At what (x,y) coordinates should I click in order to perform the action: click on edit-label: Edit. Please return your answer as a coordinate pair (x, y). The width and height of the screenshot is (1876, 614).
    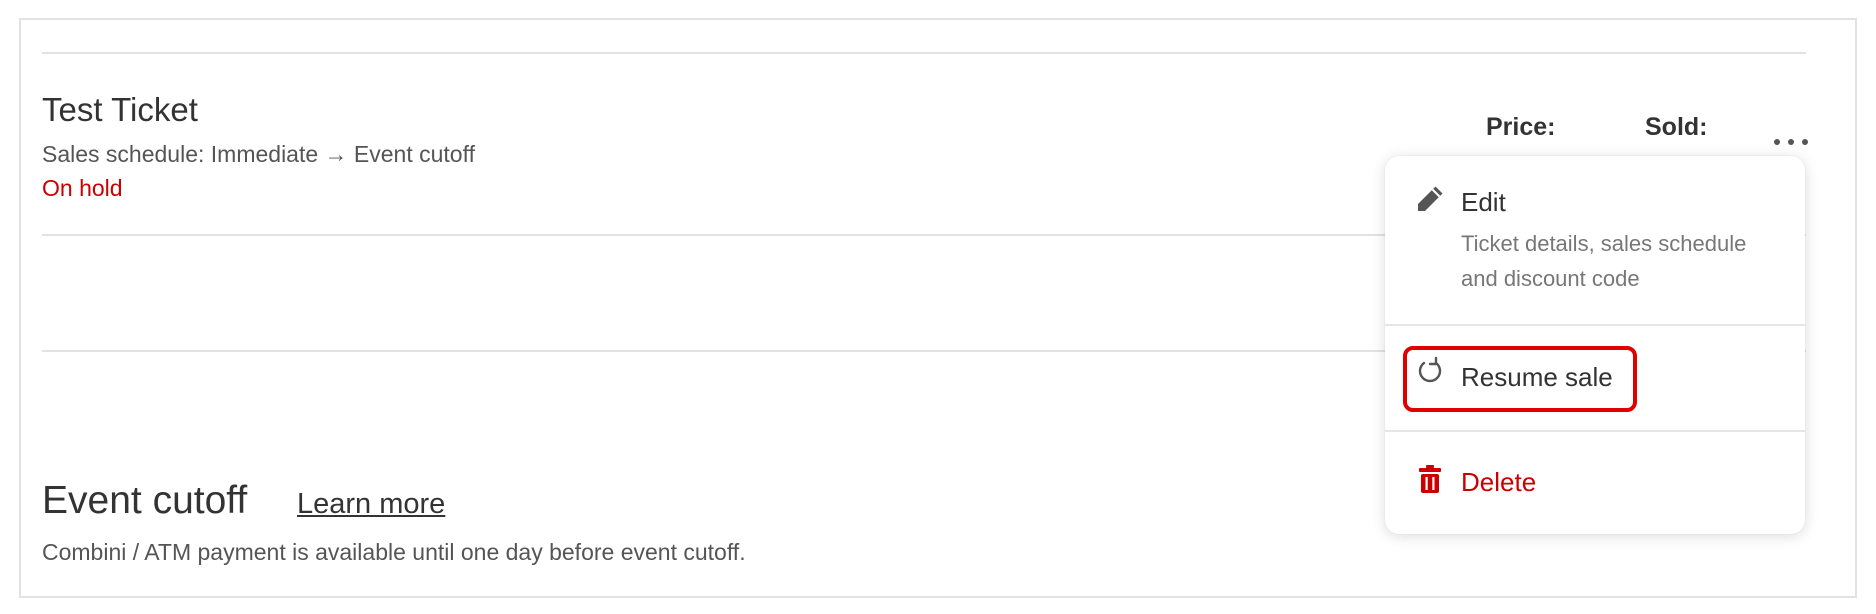
    Looking at the image, I should click on (1483, 202).